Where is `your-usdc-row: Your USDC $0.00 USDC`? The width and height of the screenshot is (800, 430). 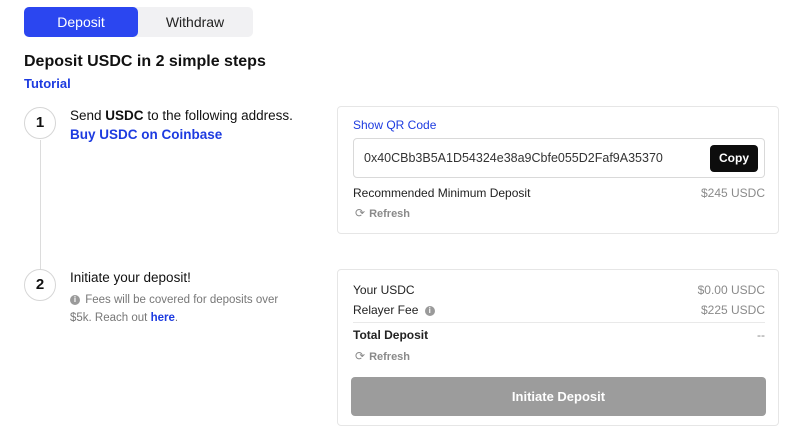
your-usdc-row: Your USDC $0.00 USDC is located at coordinates (559, 290).